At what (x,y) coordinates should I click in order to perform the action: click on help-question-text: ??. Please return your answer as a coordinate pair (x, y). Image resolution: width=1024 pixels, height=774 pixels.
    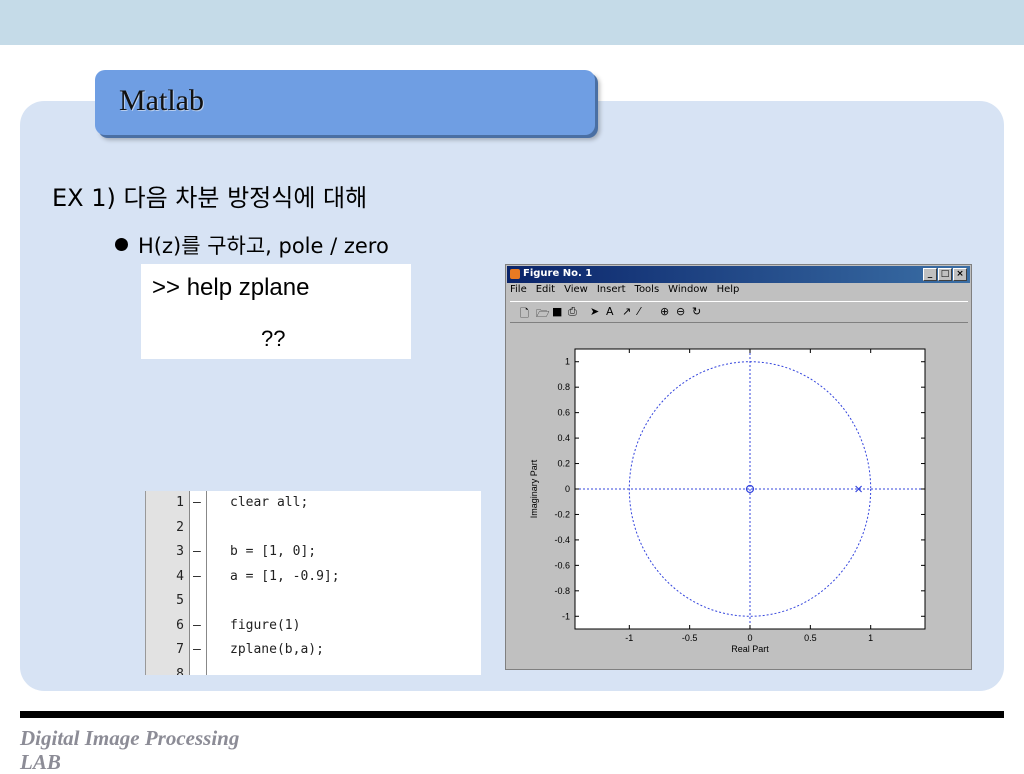
    Looking at the image, I should click on (273, 338).